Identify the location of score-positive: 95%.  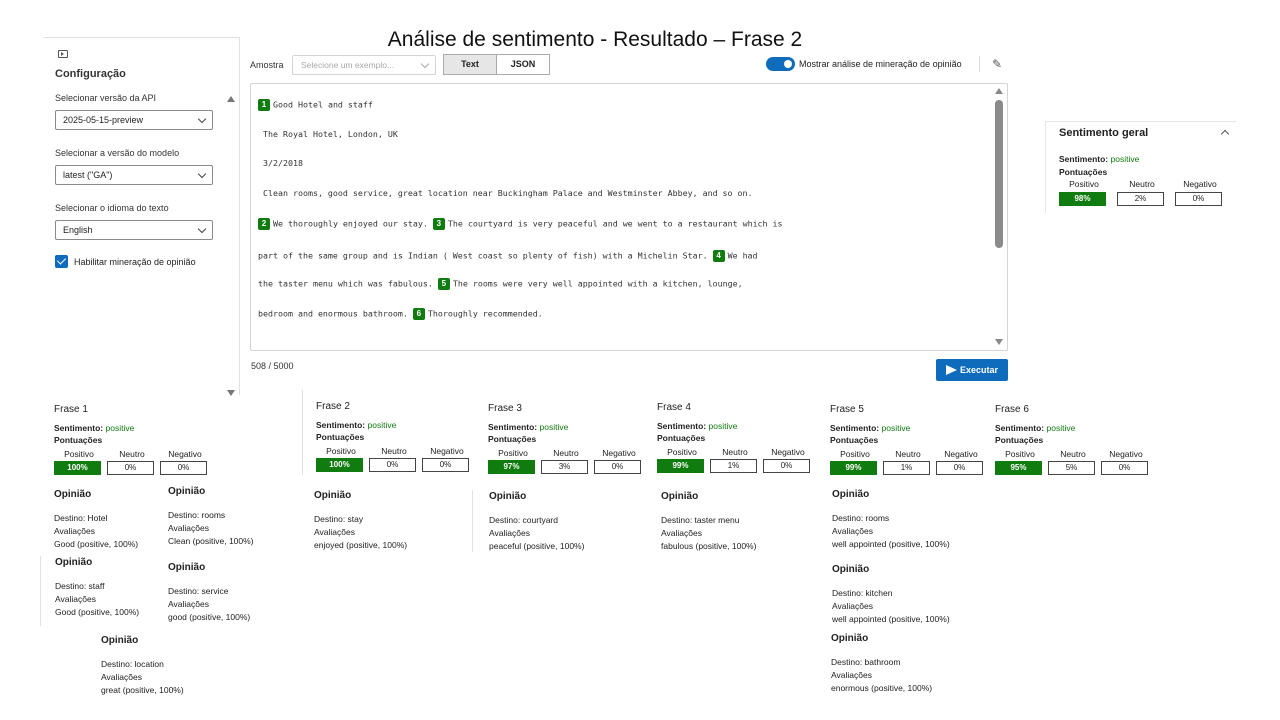
(1018, 468).